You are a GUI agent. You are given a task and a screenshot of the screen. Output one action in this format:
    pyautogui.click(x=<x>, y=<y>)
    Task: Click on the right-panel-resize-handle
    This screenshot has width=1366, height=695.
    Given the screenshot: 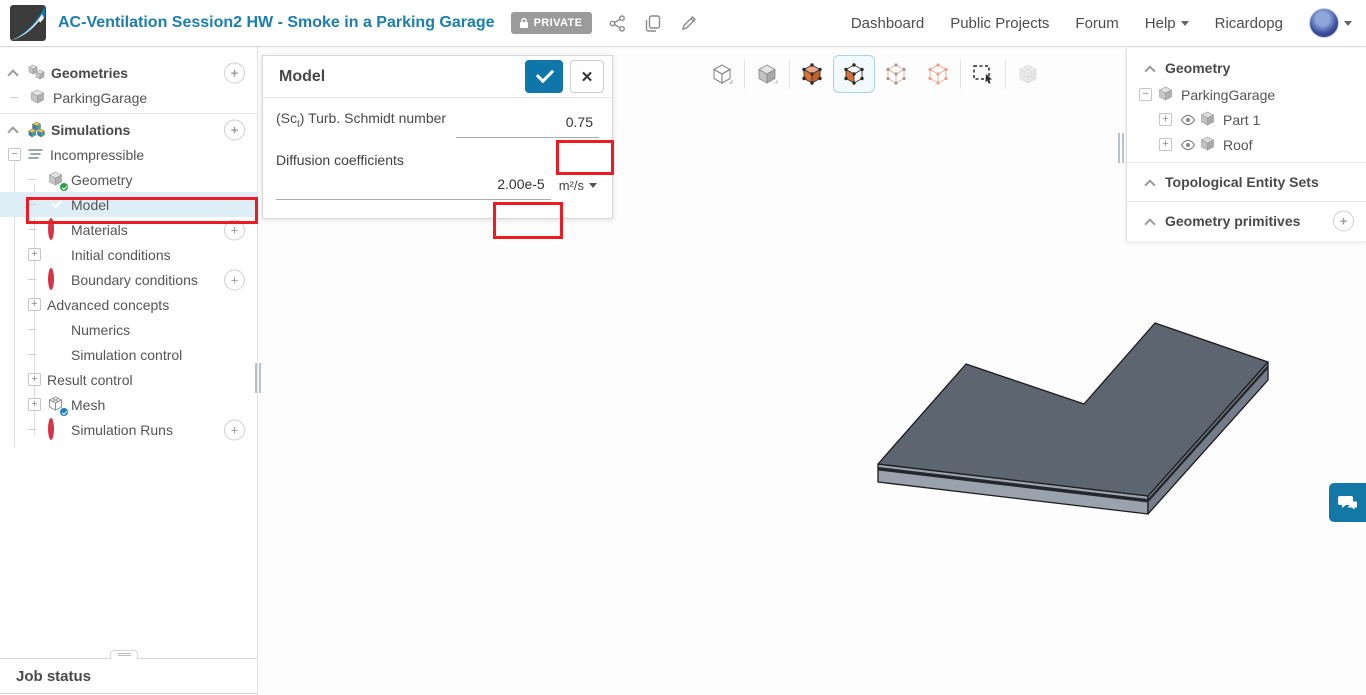 What is the action you would take?
    pyautogui.click(x=1121, y=148)
    